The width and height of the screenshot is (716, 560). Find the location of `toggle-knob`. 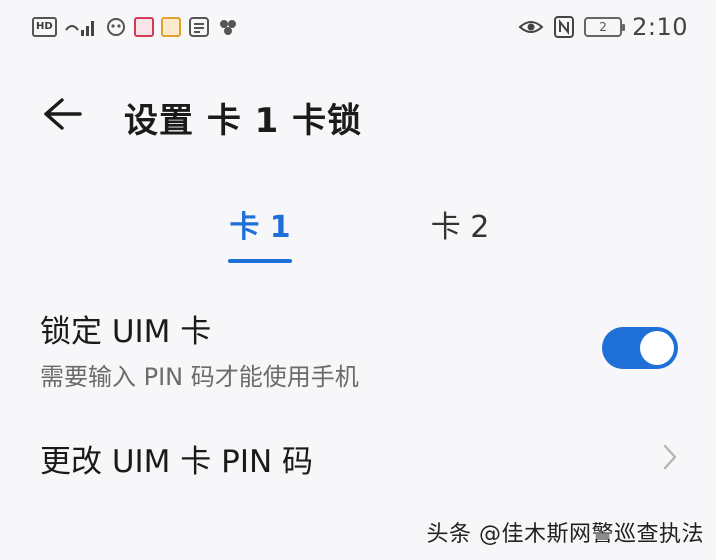

toggle-knob is located at coordinates (657, 348).